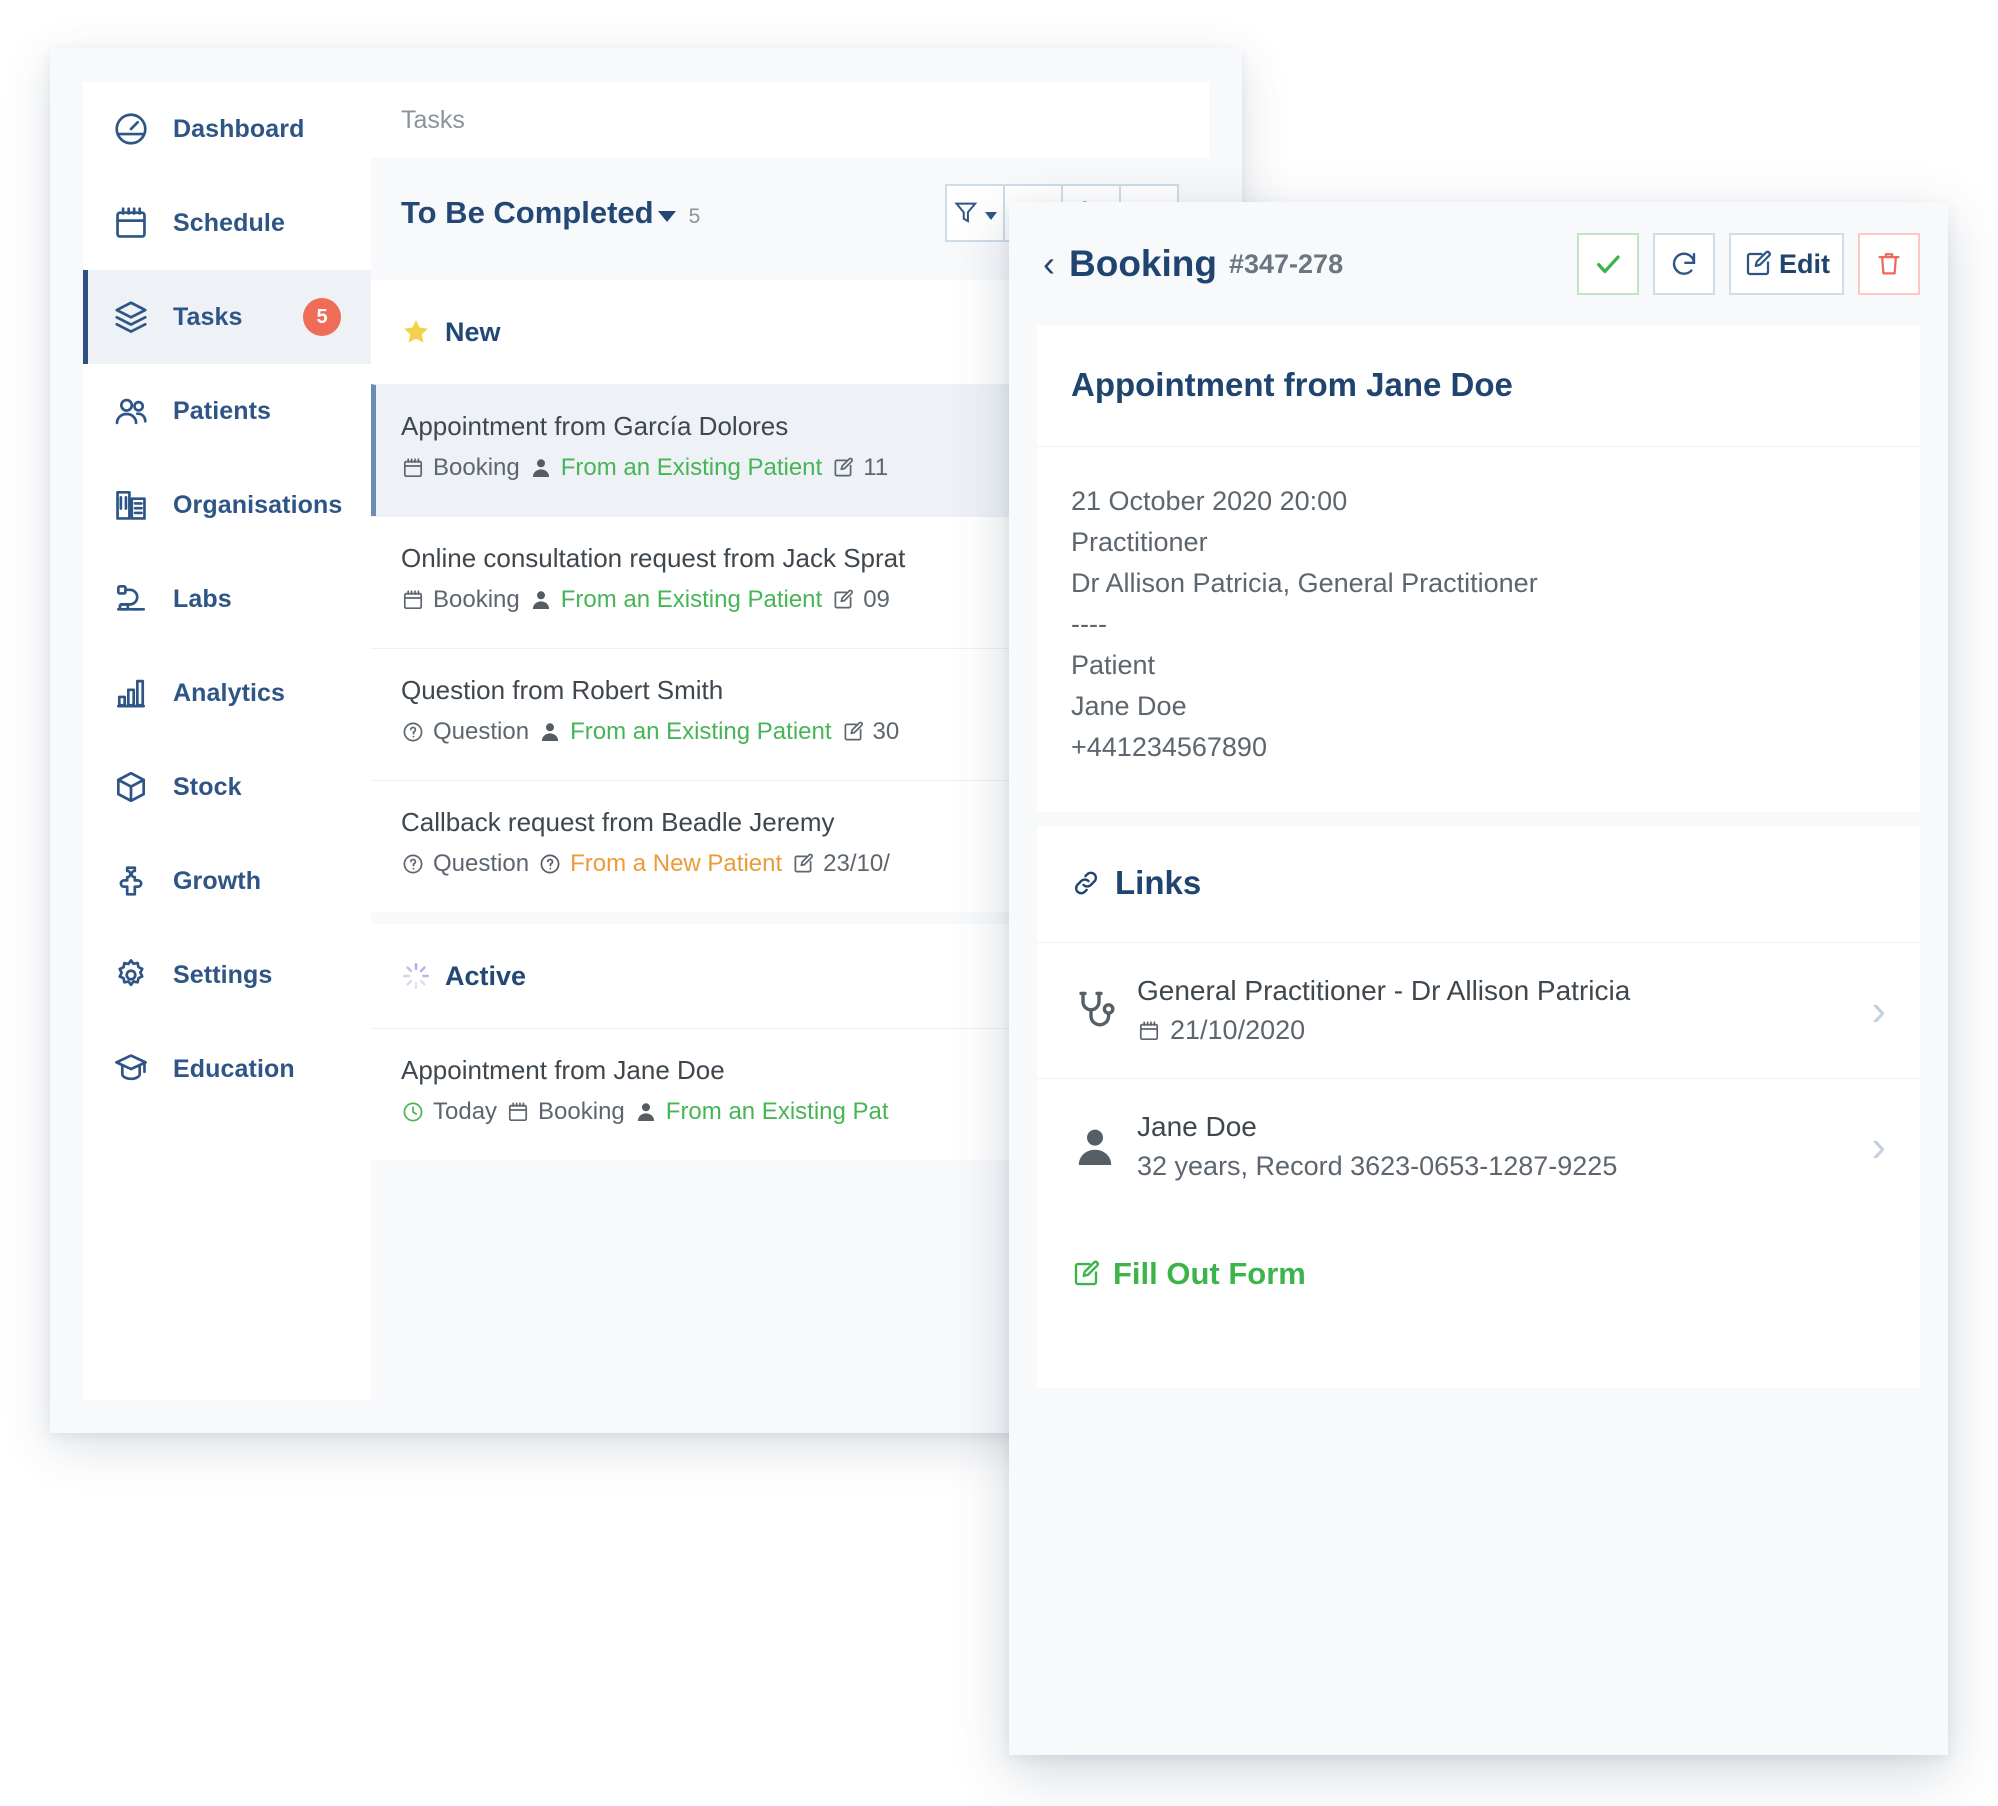 This screenshot has width=1998, height=1806. I want to click on dashboard-icon, so click(131, 129).